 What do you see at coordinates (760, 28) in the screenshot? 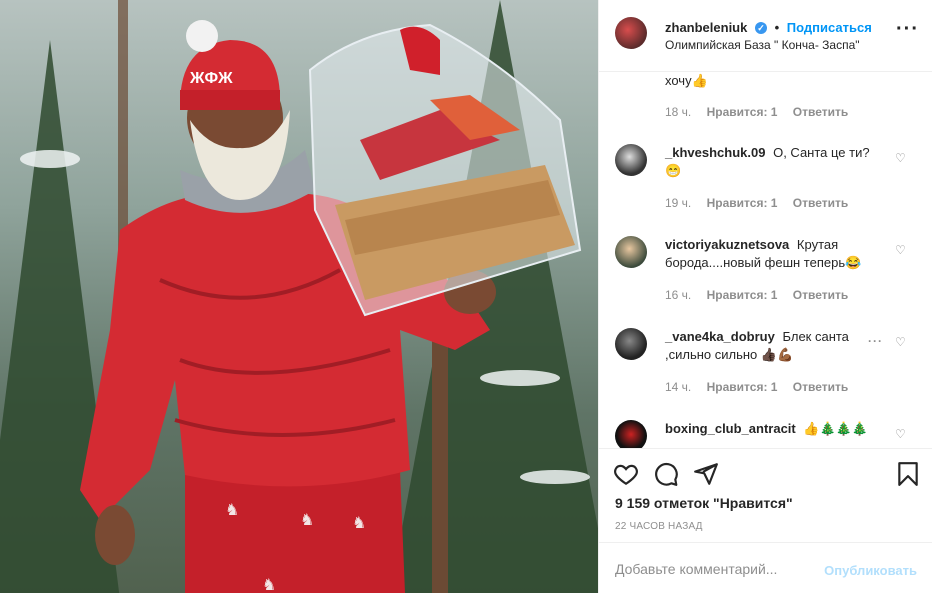
I see `verified-badge-icon: ✓` at bounding box center [760, 28].